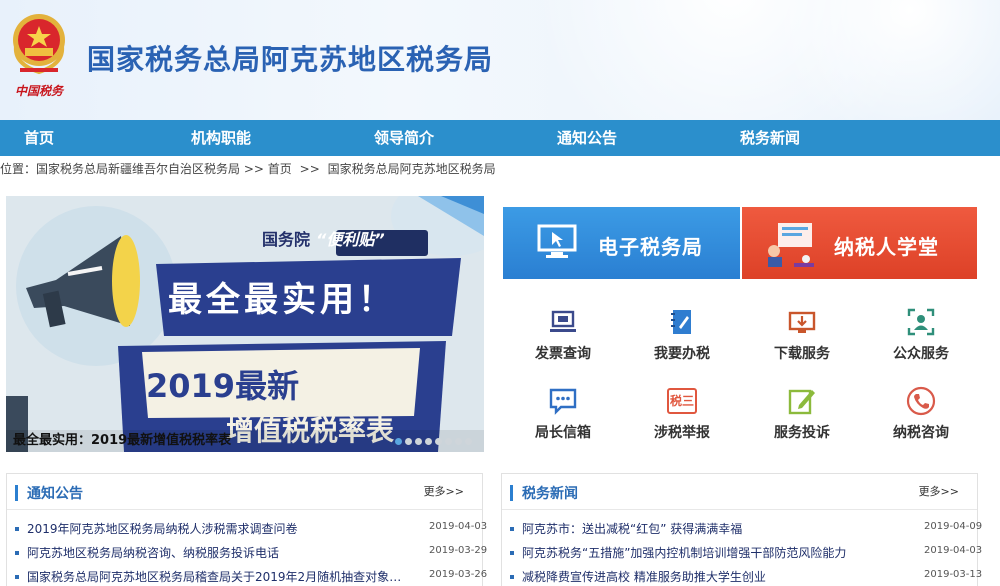 The image size is (1000, 586). Describe the element at coordinates (682, 354) in the screenshot. I see `service-label: 我要办税` at that location.